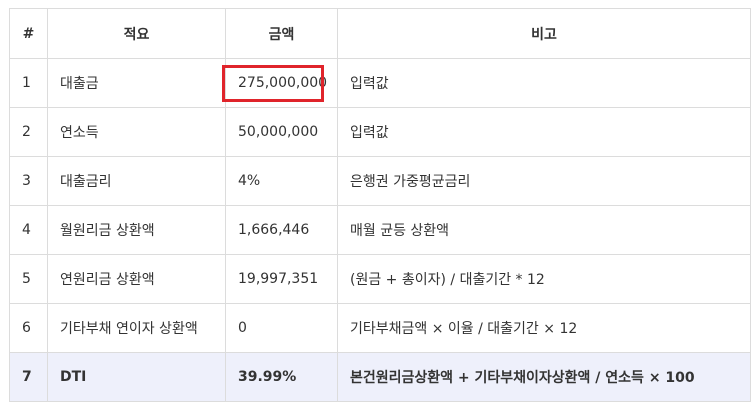  What do you see at coordinates (544, 279) in the screenshot?
I see `row-note: (원금 + 총이자) / 대출기간 * 12` at bounding box center [544, 279].